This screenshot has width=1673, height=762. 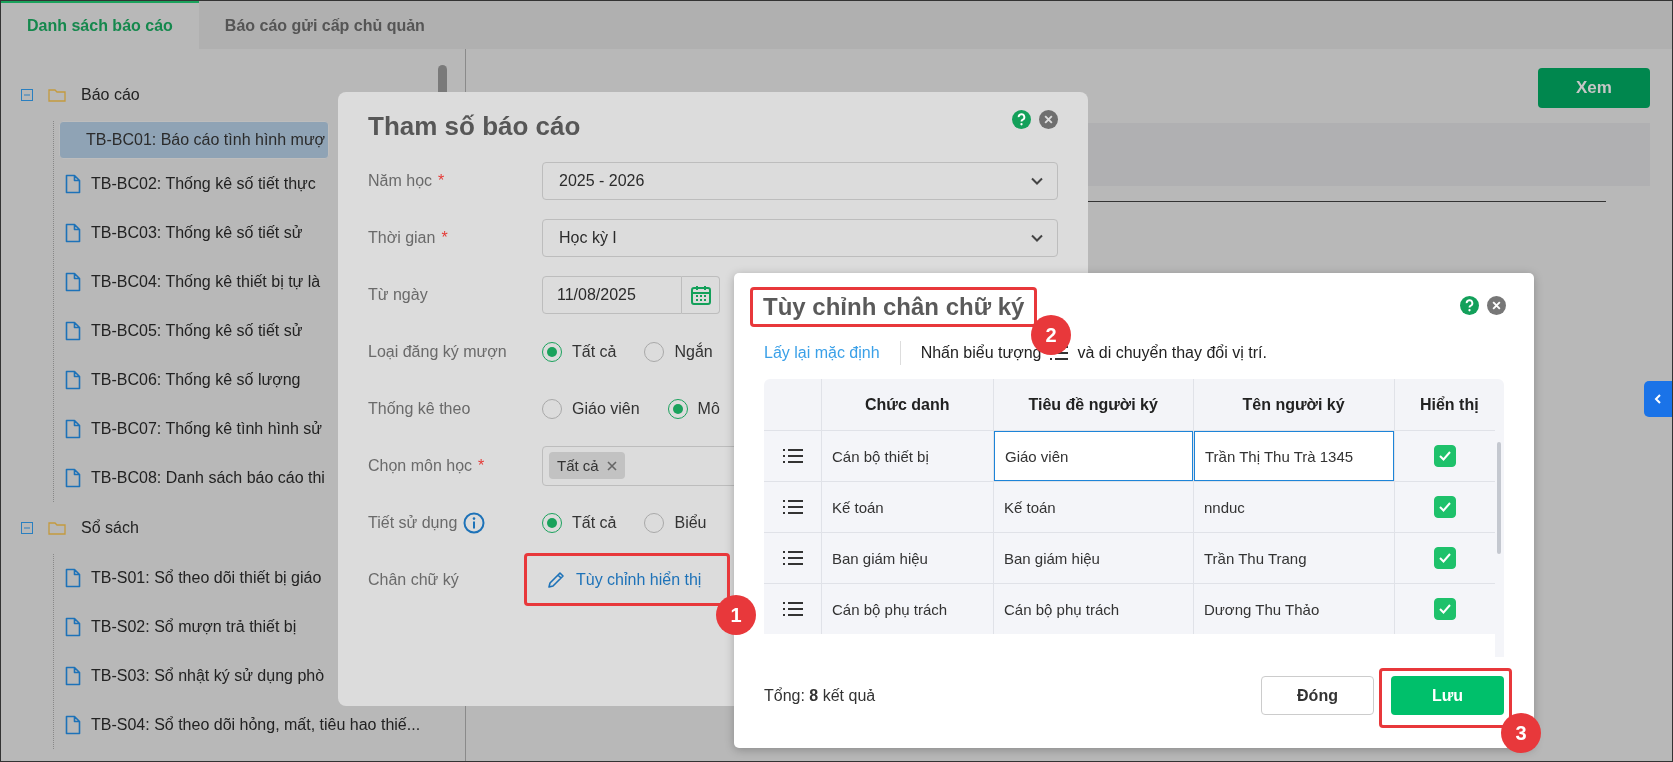 What do you see at coordinates (587, 465) in the screenshot?
I see `tag: Tất cả` at bounding box center [587, 465].